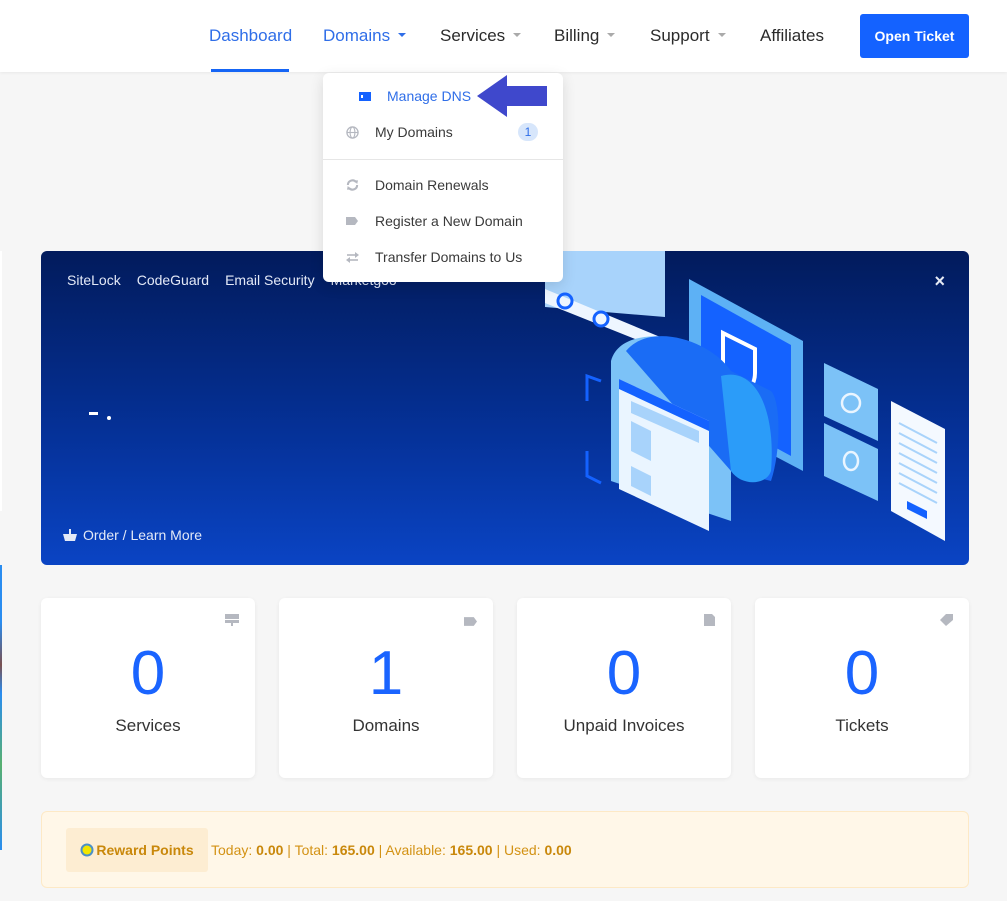  I want to click on banner-tab-email-security: Email Security, so click(269, 280).